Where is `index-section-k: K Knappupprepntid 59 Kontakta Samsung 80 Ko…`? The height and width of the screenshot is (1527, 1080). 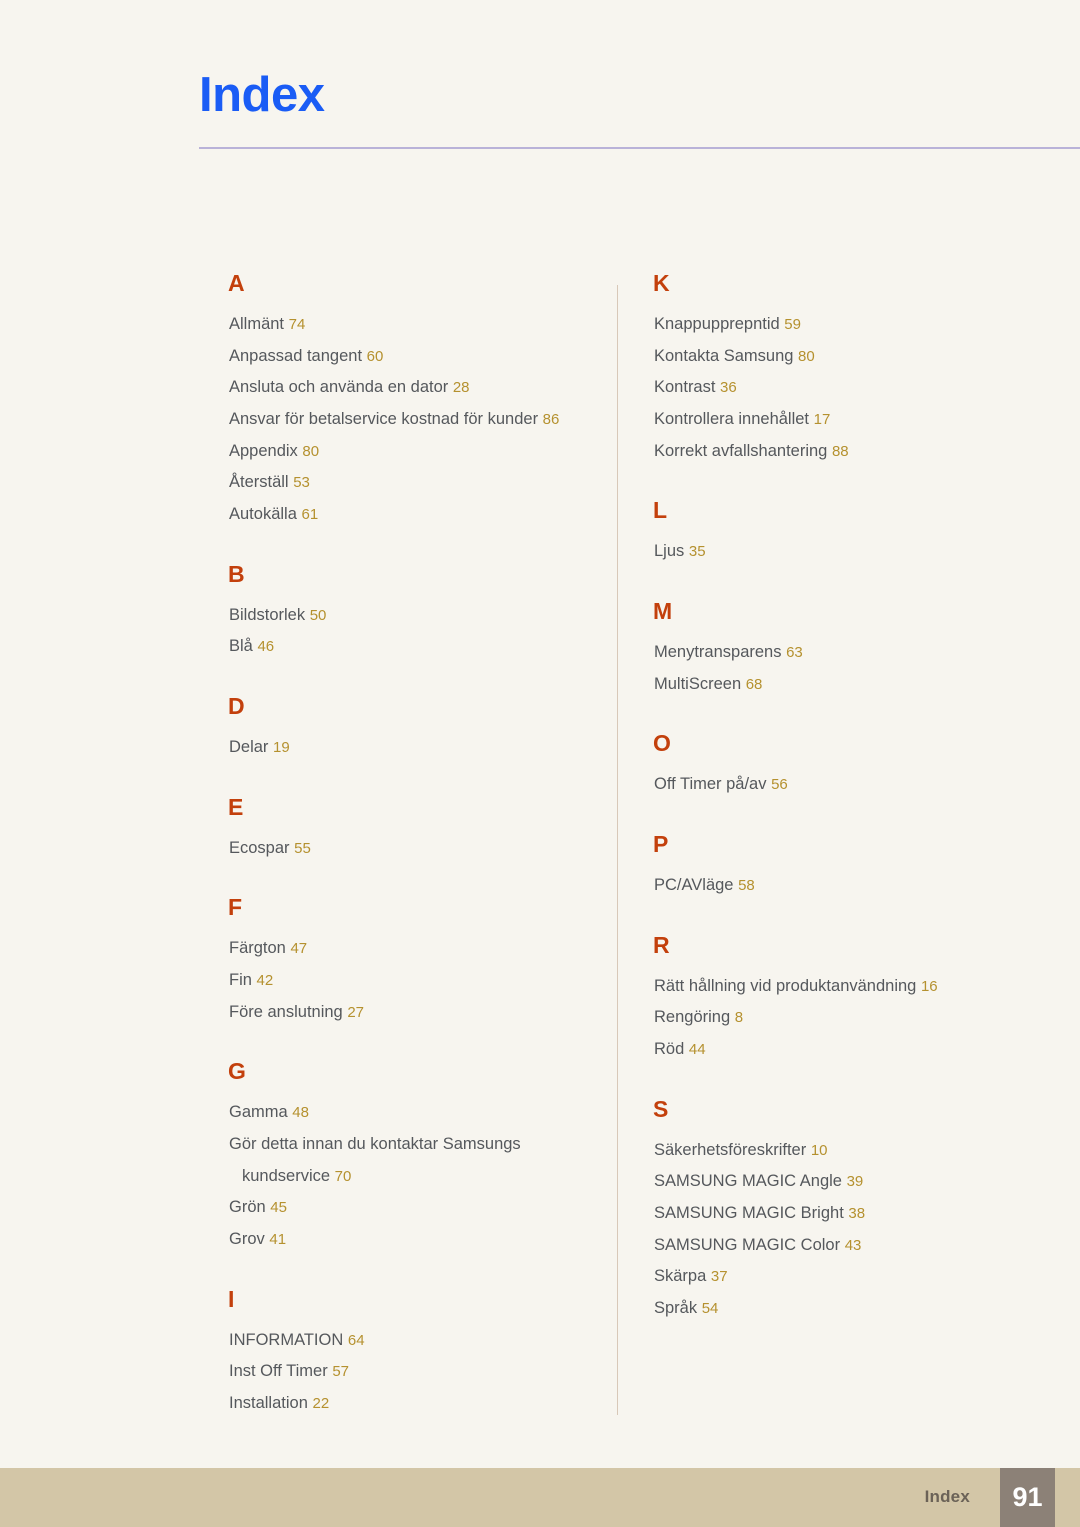
index-section-k: K Knappupprepntid 59 Kontakta Samsung 80 Ko… is located at coordinates (843, 369).